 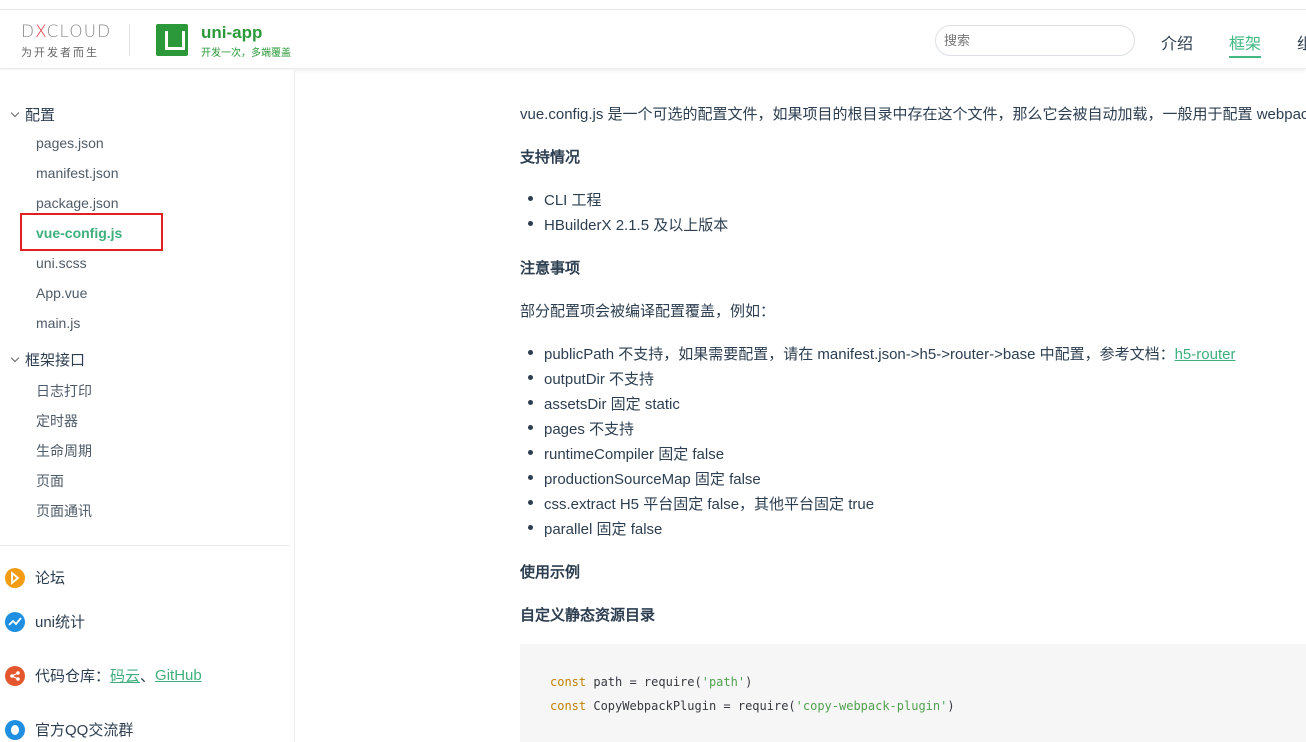 What do you see at coordinates (627, 224) in the screenshot?
I see `list-item: HBuilderX 2.1.5 及以上版本` at bounding box center [627, 224].